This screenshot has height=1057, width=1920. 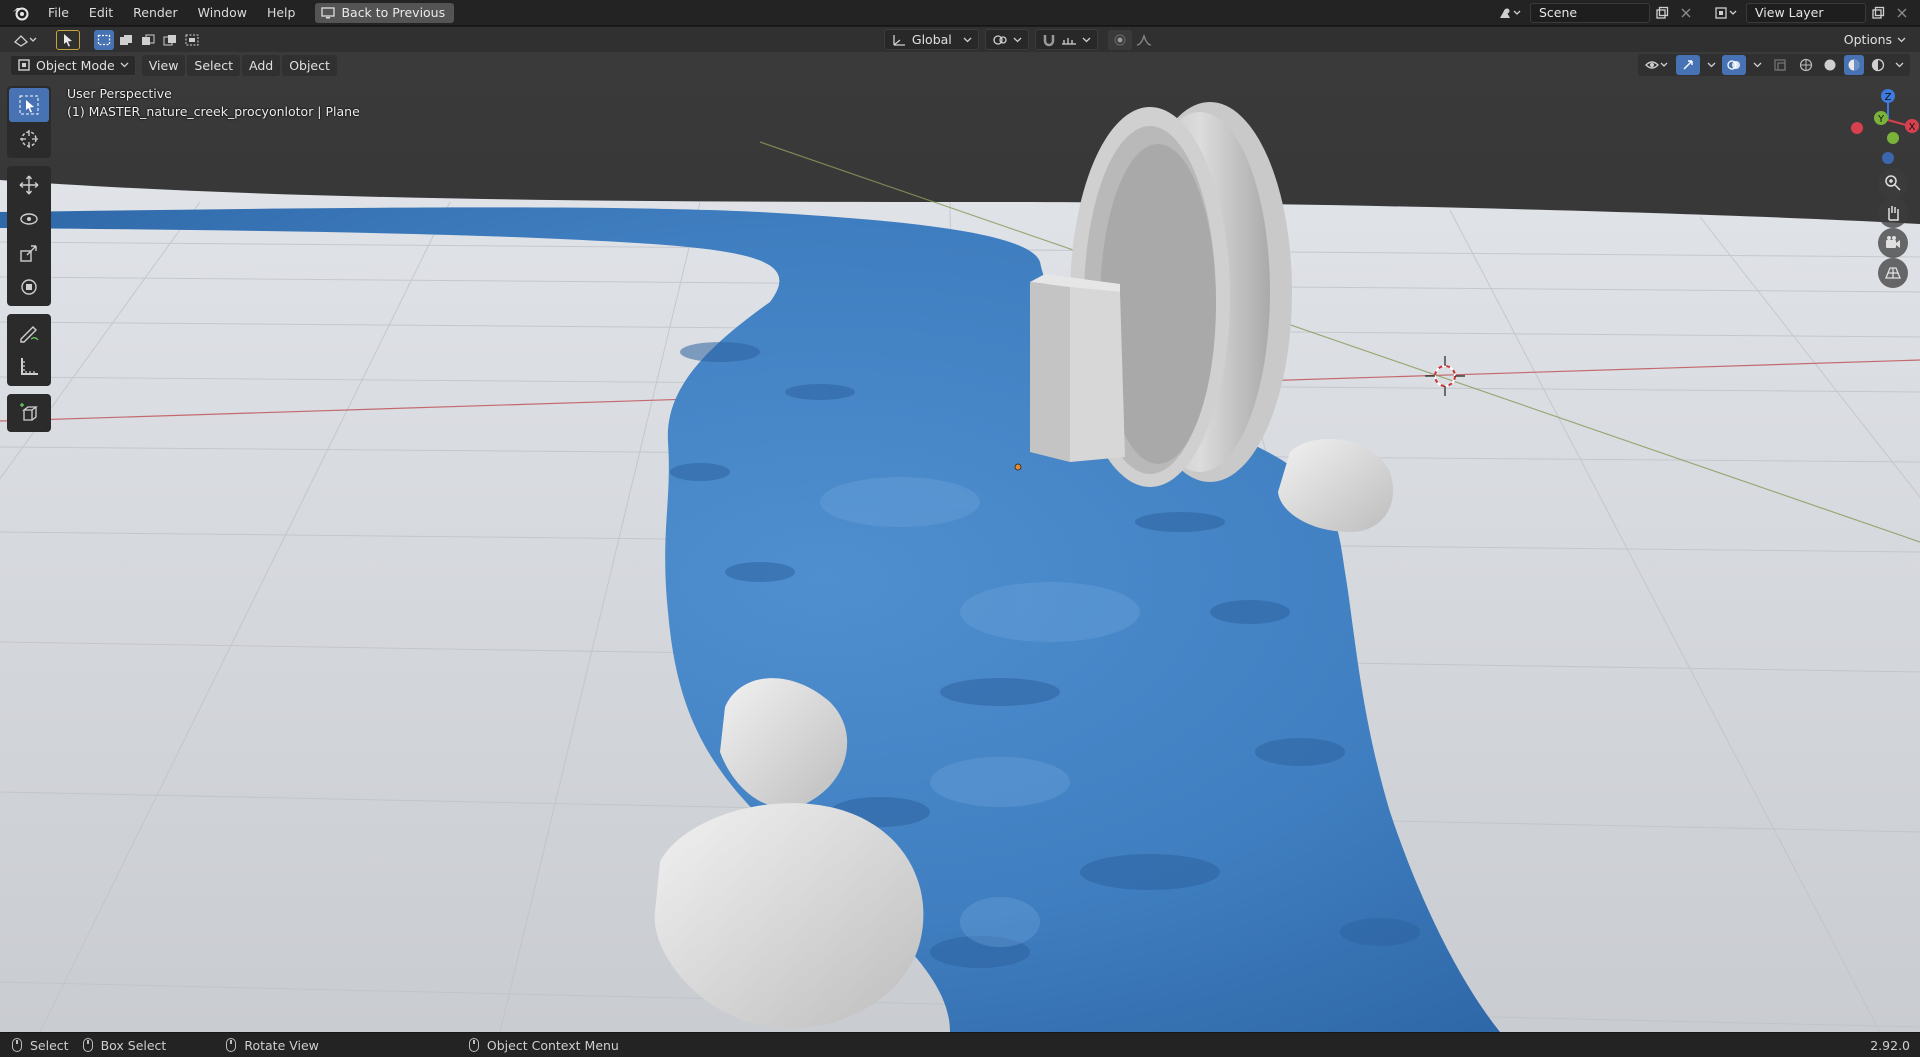 What do you see at coordinates (25, 40) in the screenshot?
I see `editor-type-icon` at bounding box center [25, 40].